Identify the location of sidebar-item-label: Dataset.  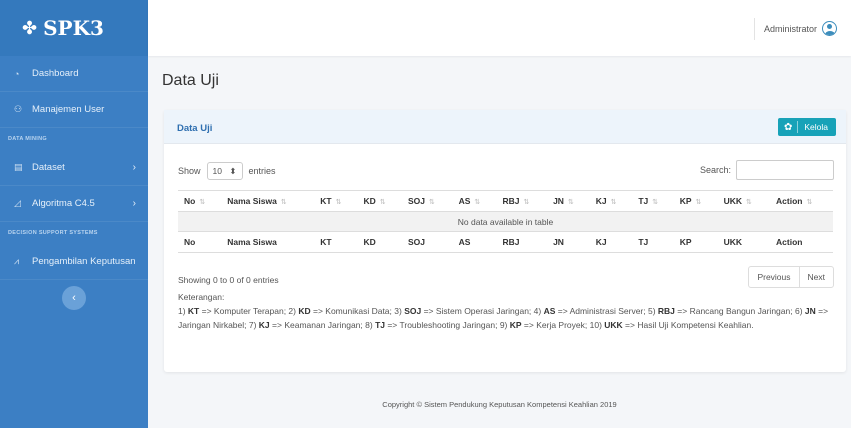
(48, 167).